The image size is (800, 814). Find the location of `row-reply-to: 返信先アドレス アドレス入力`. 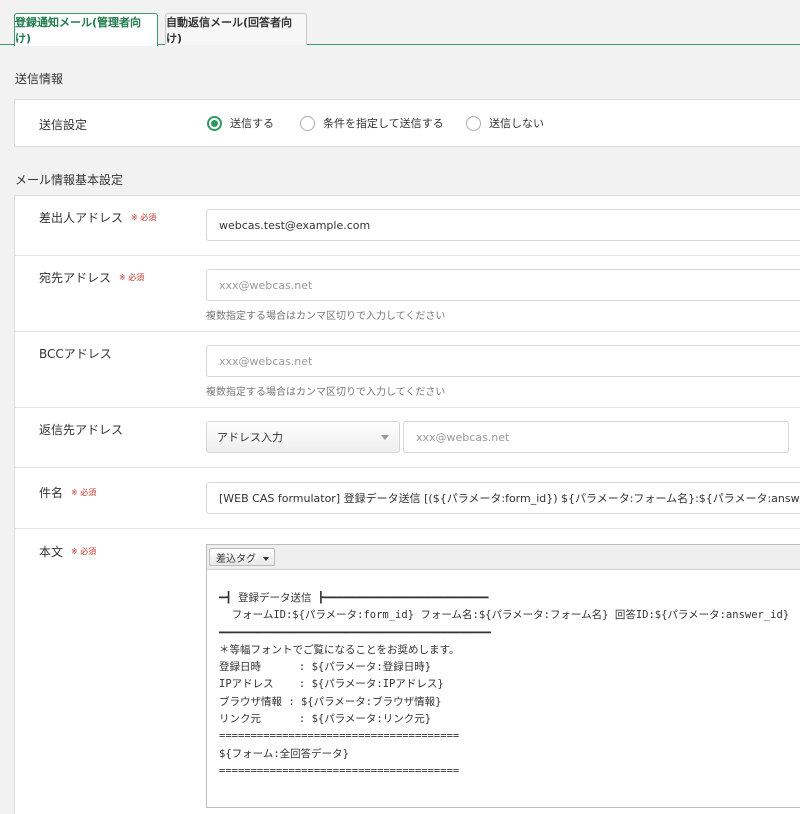

row-reply-to: 返信先アドレス アドレス入力 is located at coordinates (407, 438).